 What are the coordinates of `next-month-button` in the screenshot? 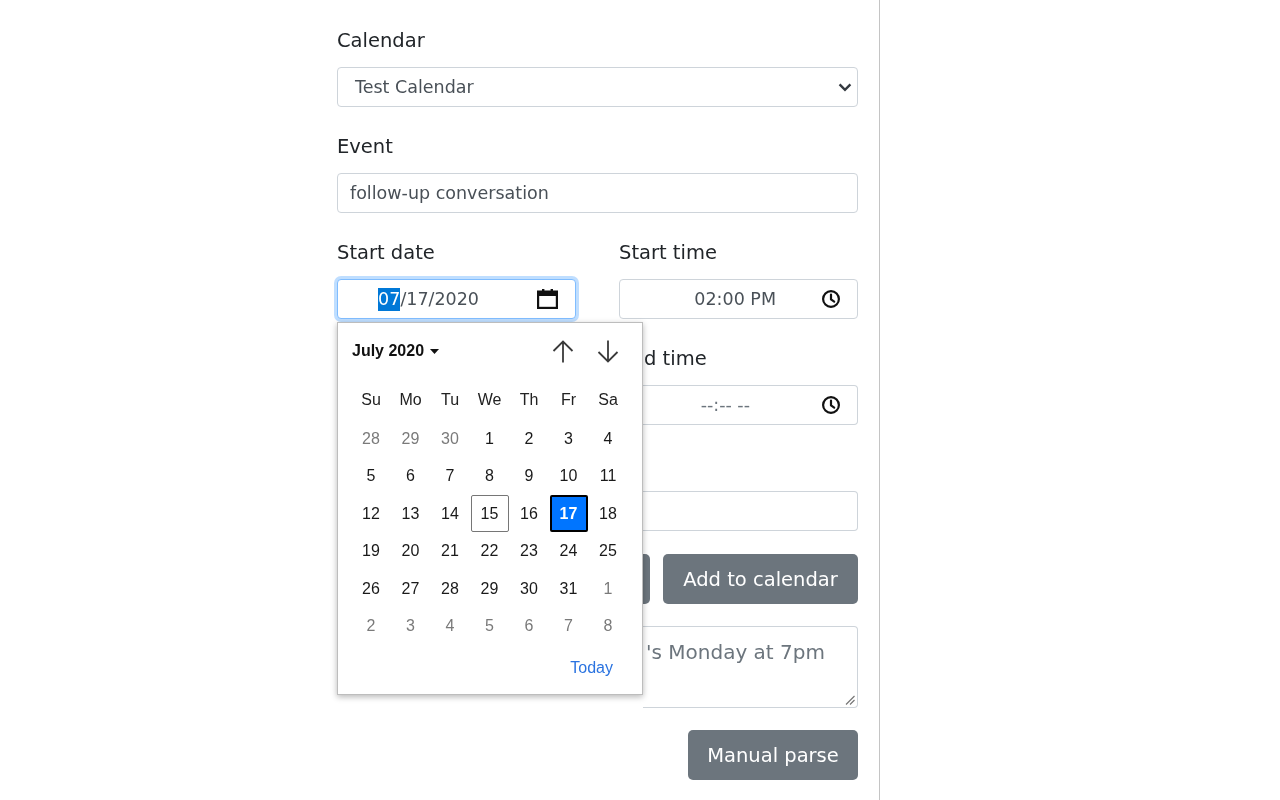 It's located at (608, 351).